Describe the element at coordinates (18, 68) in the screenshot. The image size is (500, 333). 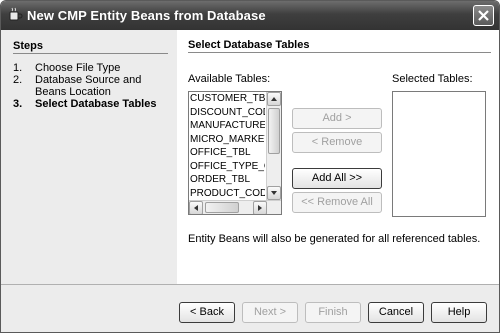
I see `step-number: 1.` at that location.